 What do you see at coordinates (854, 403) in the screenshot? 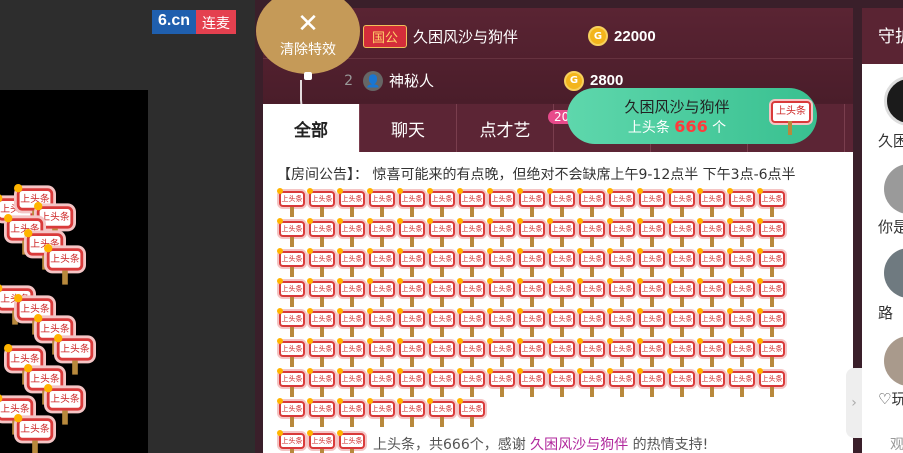
I see `chevron-right-icon: ›` at bounding box center [854, 403].